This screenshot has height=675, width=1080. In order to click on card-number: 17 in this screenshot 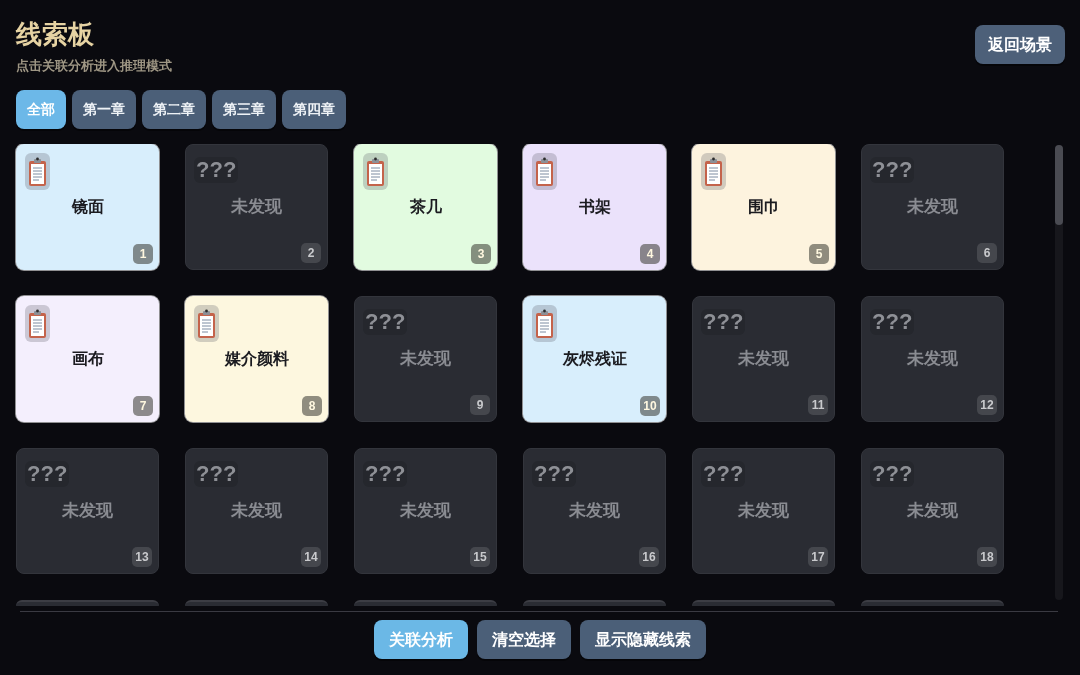, I will do `click(818, 557)`.